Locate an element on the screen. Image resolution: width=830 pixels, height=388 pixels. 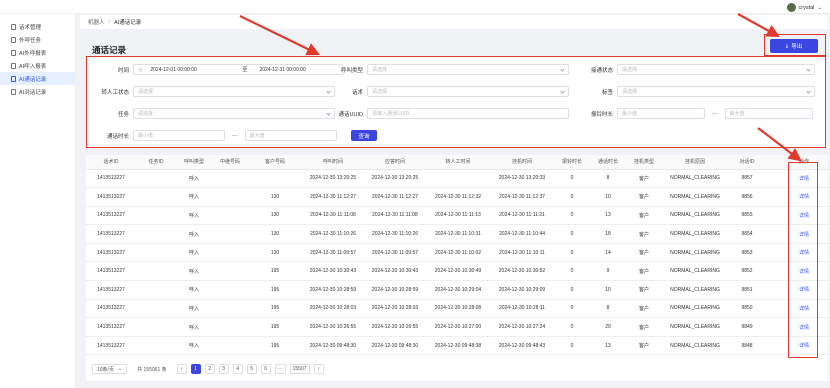
column-header: 客户号码 is located at coordinates (275, 162).